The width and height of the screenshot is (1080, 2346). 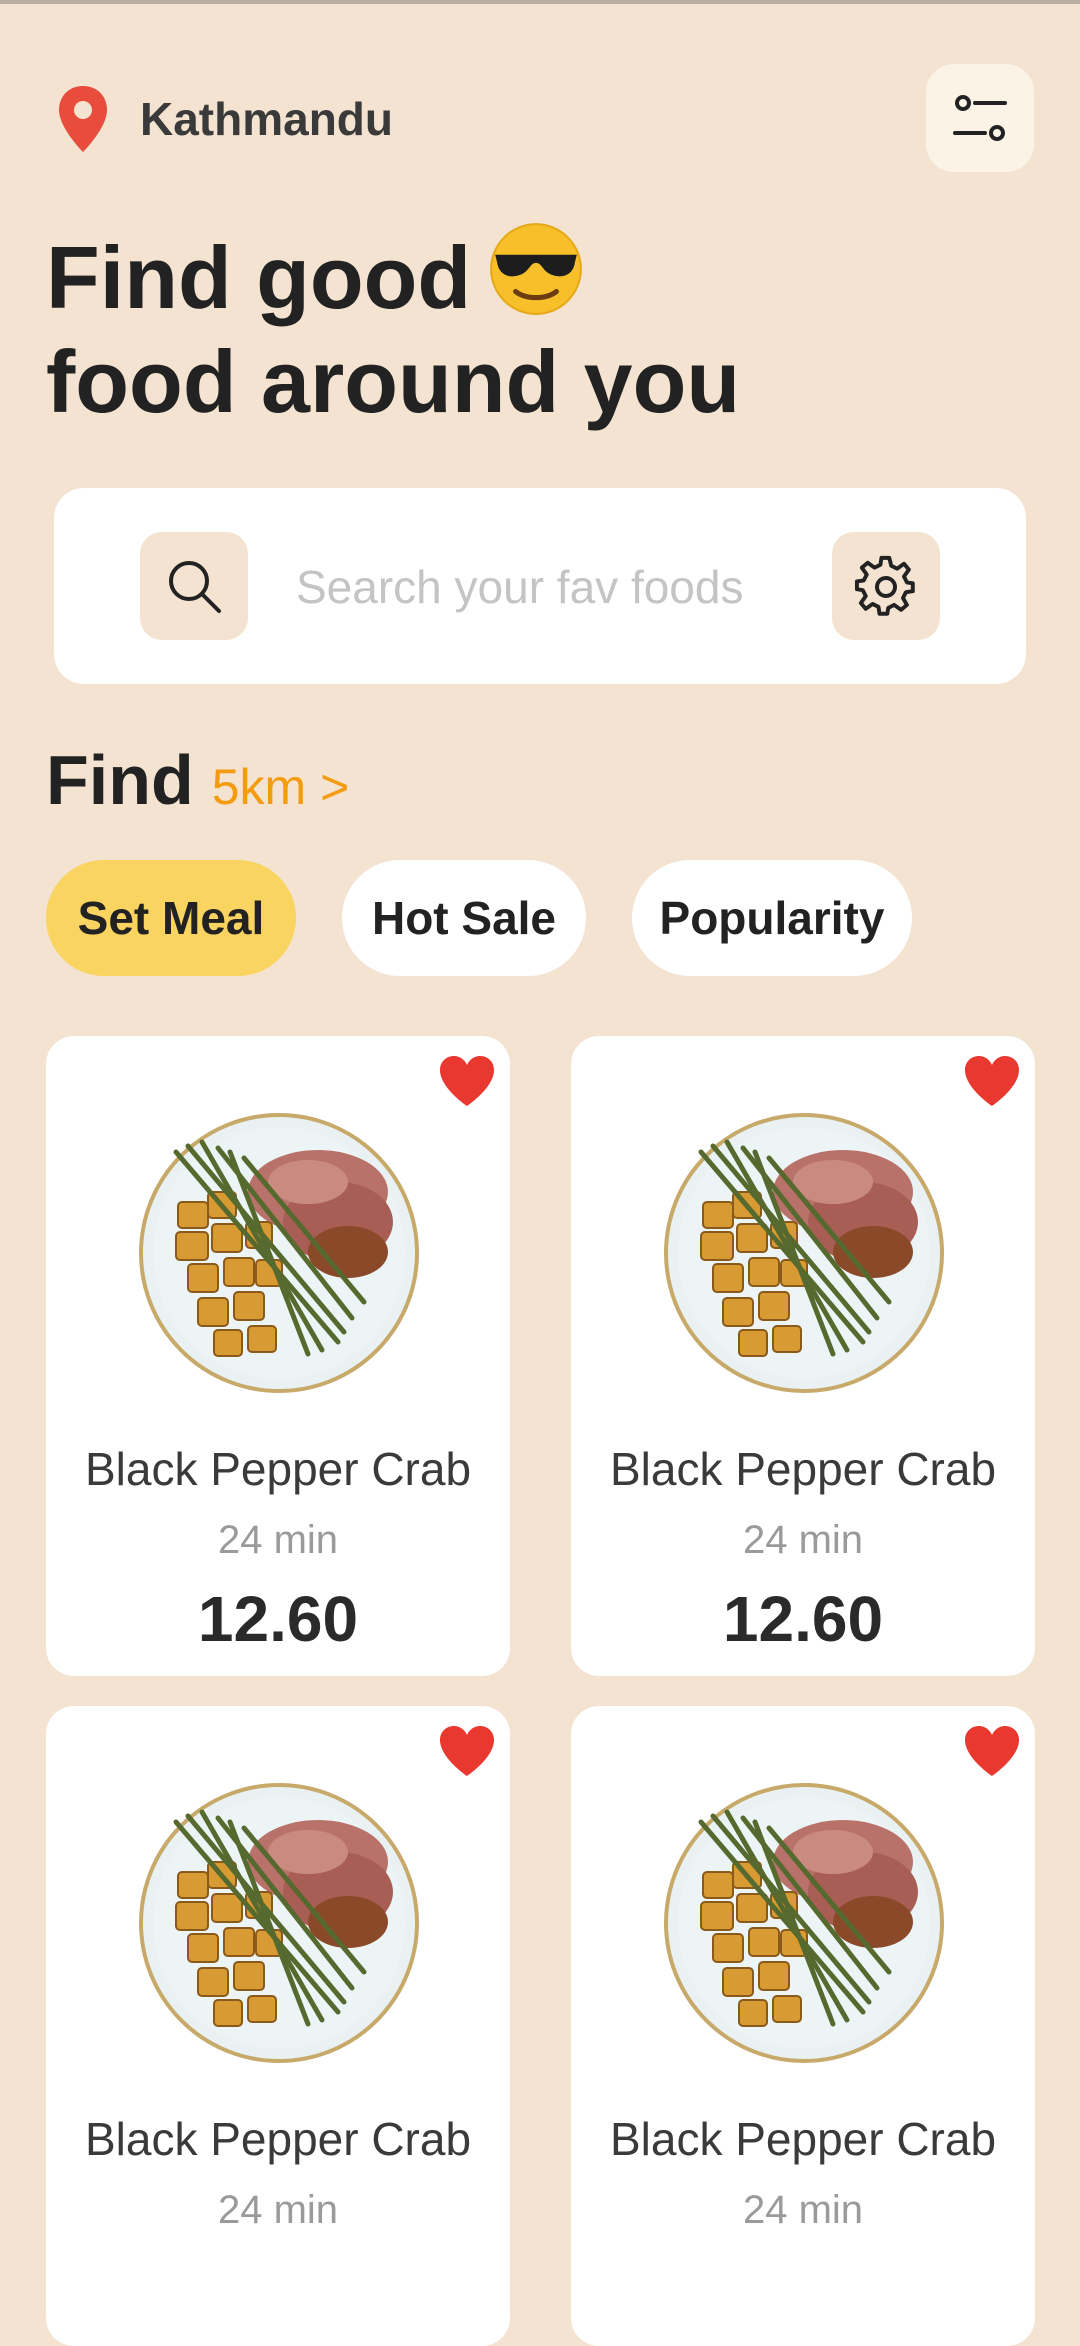 I want to click on gear-icon, so click(x=884, y=585).